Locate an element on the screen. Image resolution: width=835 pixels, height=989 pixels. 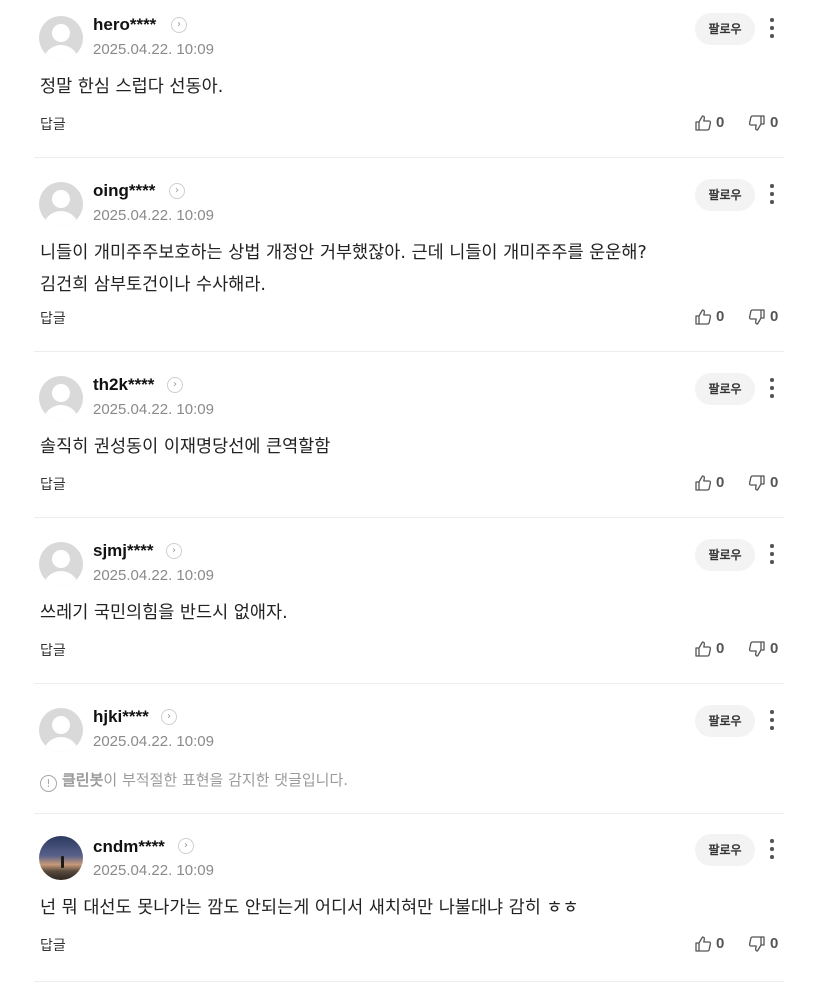
cleanbot-text: 이 부적절한 표현을 감지한 댓글입니다. is located at coordinates (226, 780).